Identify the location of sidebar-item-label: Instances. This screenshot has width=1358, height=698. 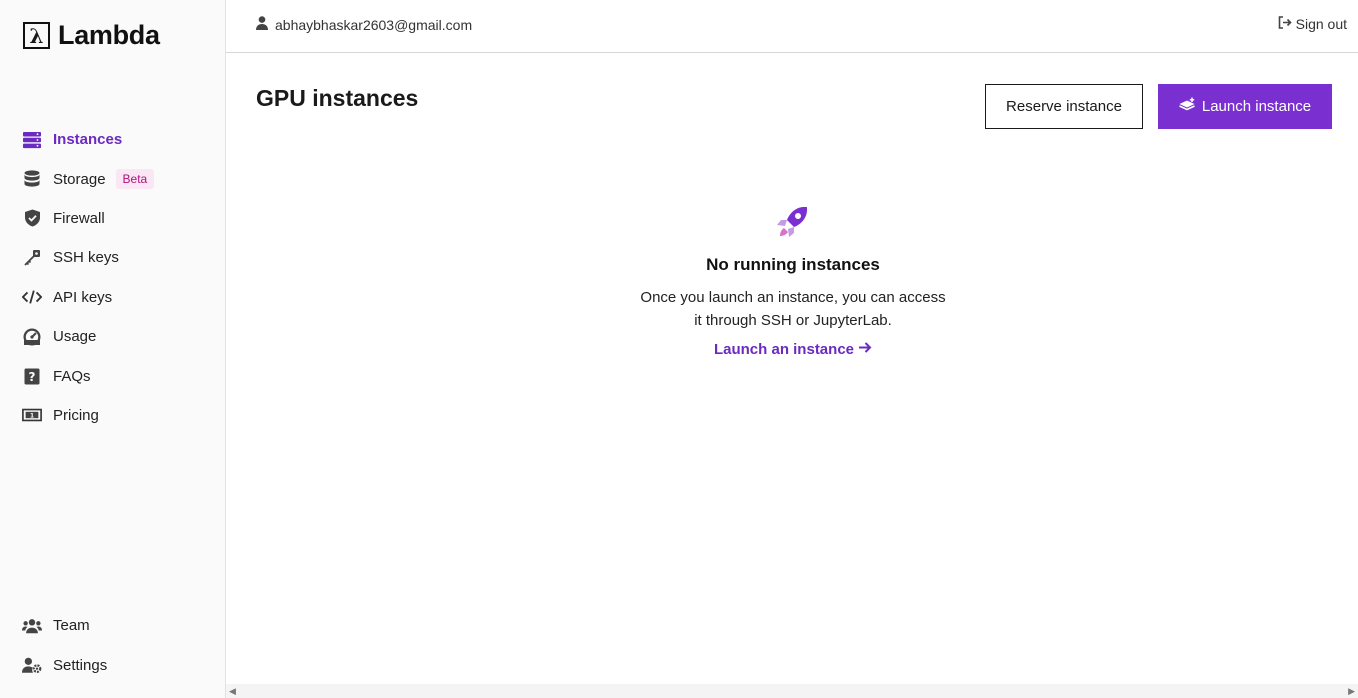
(88, 140).